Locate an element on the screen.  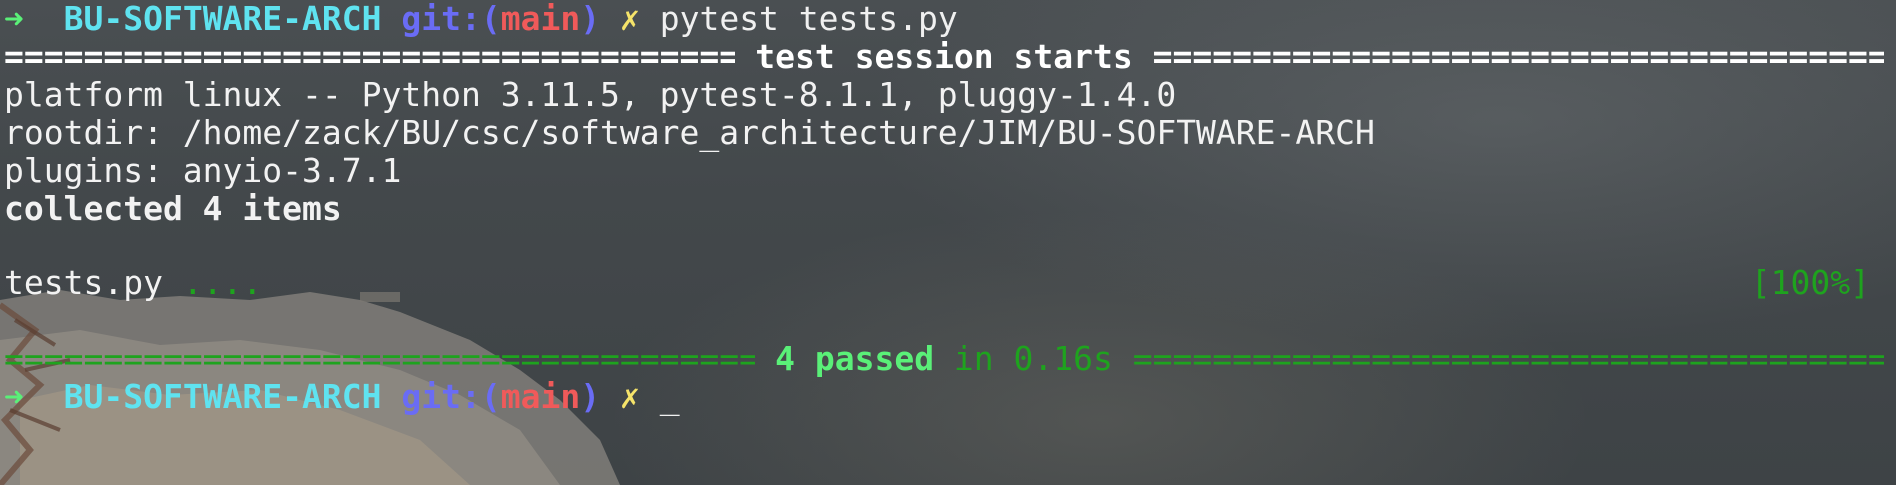
header-rule-left: ======================================= is located at coordinates (370, 57).